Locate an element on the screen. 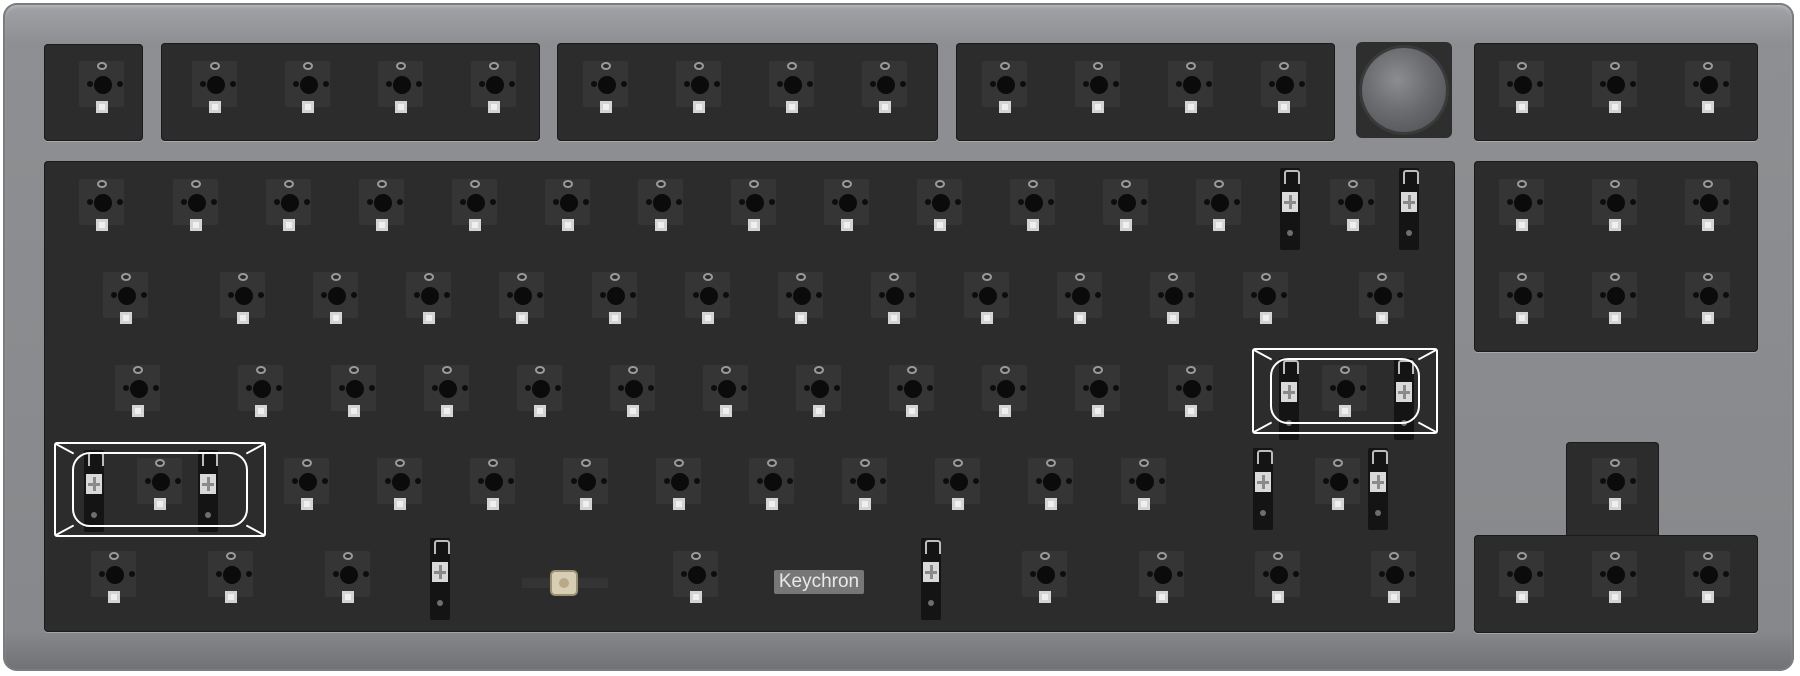  brand-label: Keychron is located at coordinates (819, 582).